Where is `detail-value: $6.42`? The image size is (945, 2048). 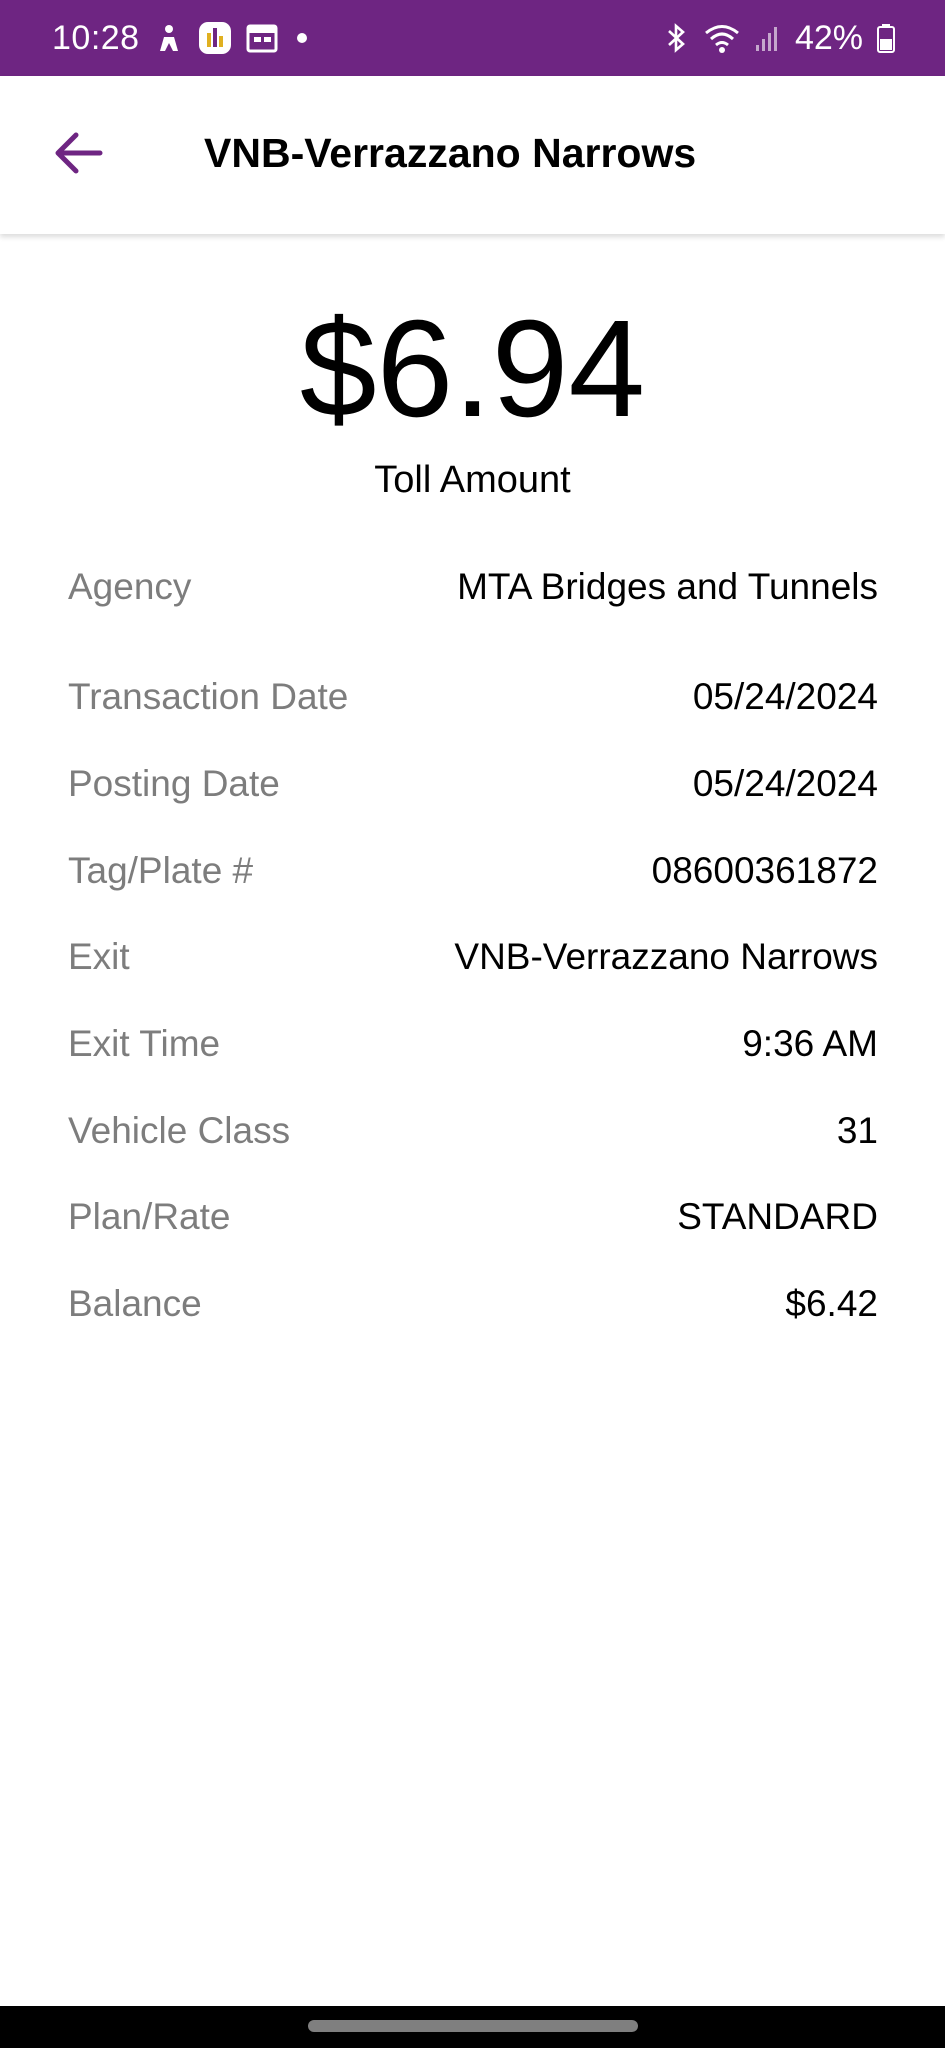
detail-value: $6.42 is located at coordinates (831, 1304).